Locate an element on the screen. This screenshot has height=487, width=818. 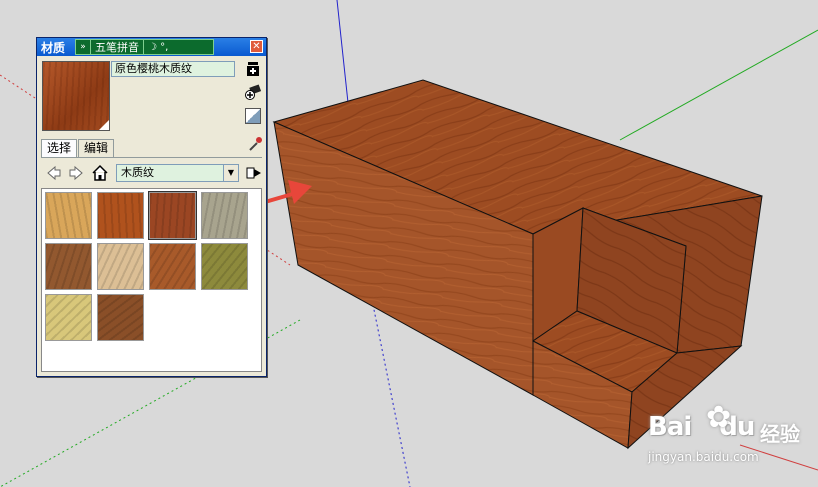
display-secondary-pane-icon is located at coordinates (253, 116).